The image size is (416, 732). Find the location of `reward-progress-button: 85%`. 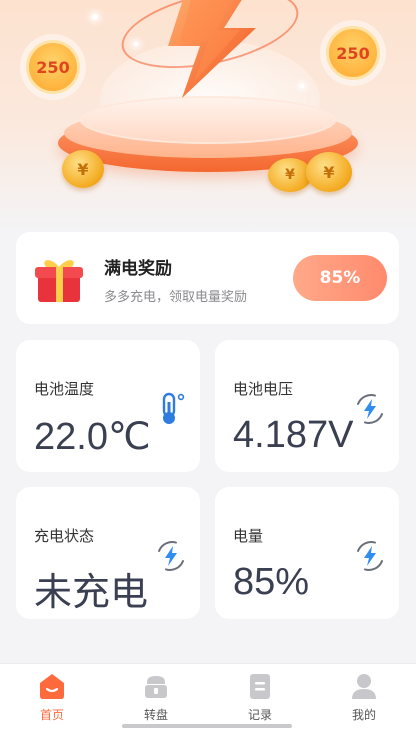

reward-progress-button: 85% is located at coordinates (340, 278).